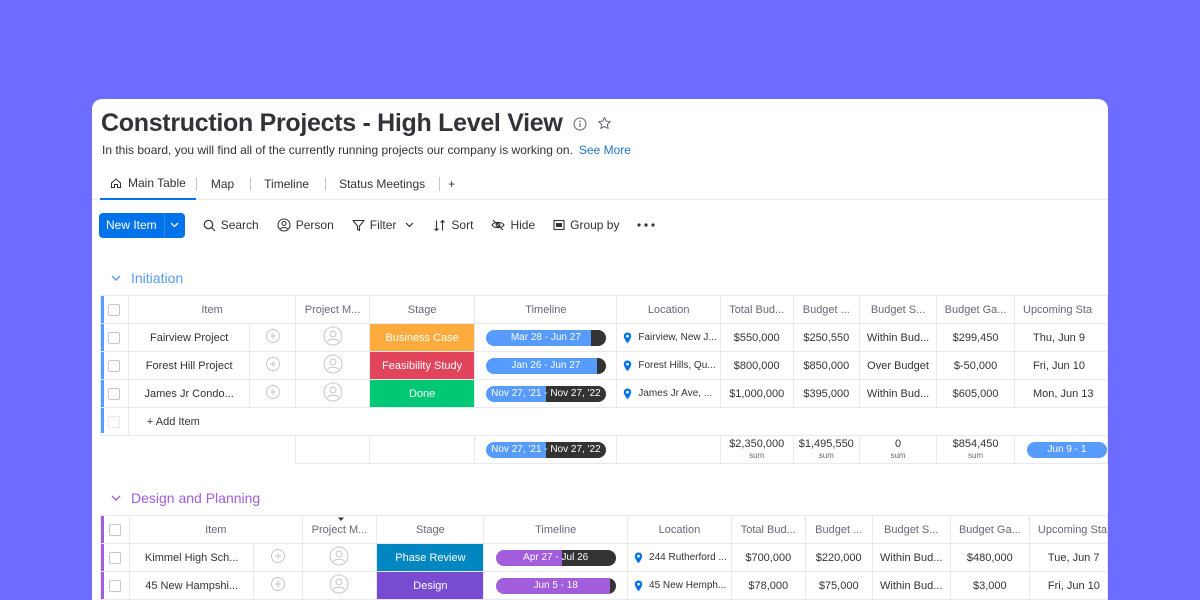  I want to click on upcoming-status-cell: Mon, Jun 13, so click(1061, 393).